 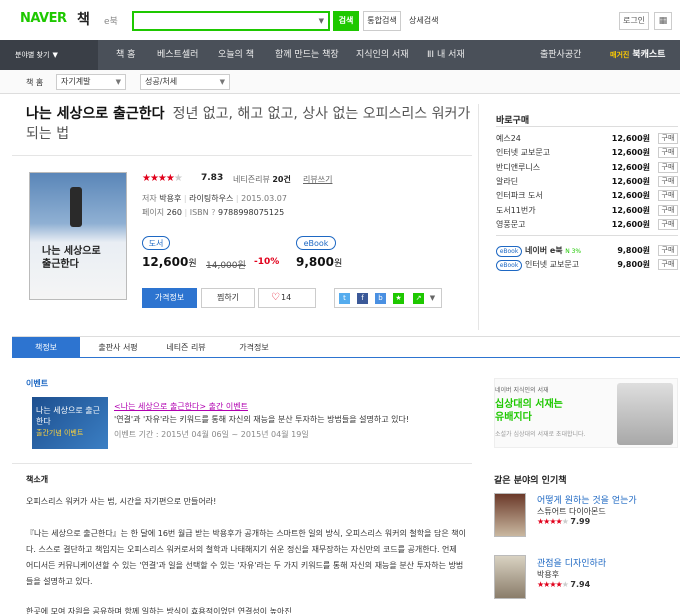 I want to click on store-row: 인터넷 교보문고 12,600원 구매, so click(x=587, y=153).